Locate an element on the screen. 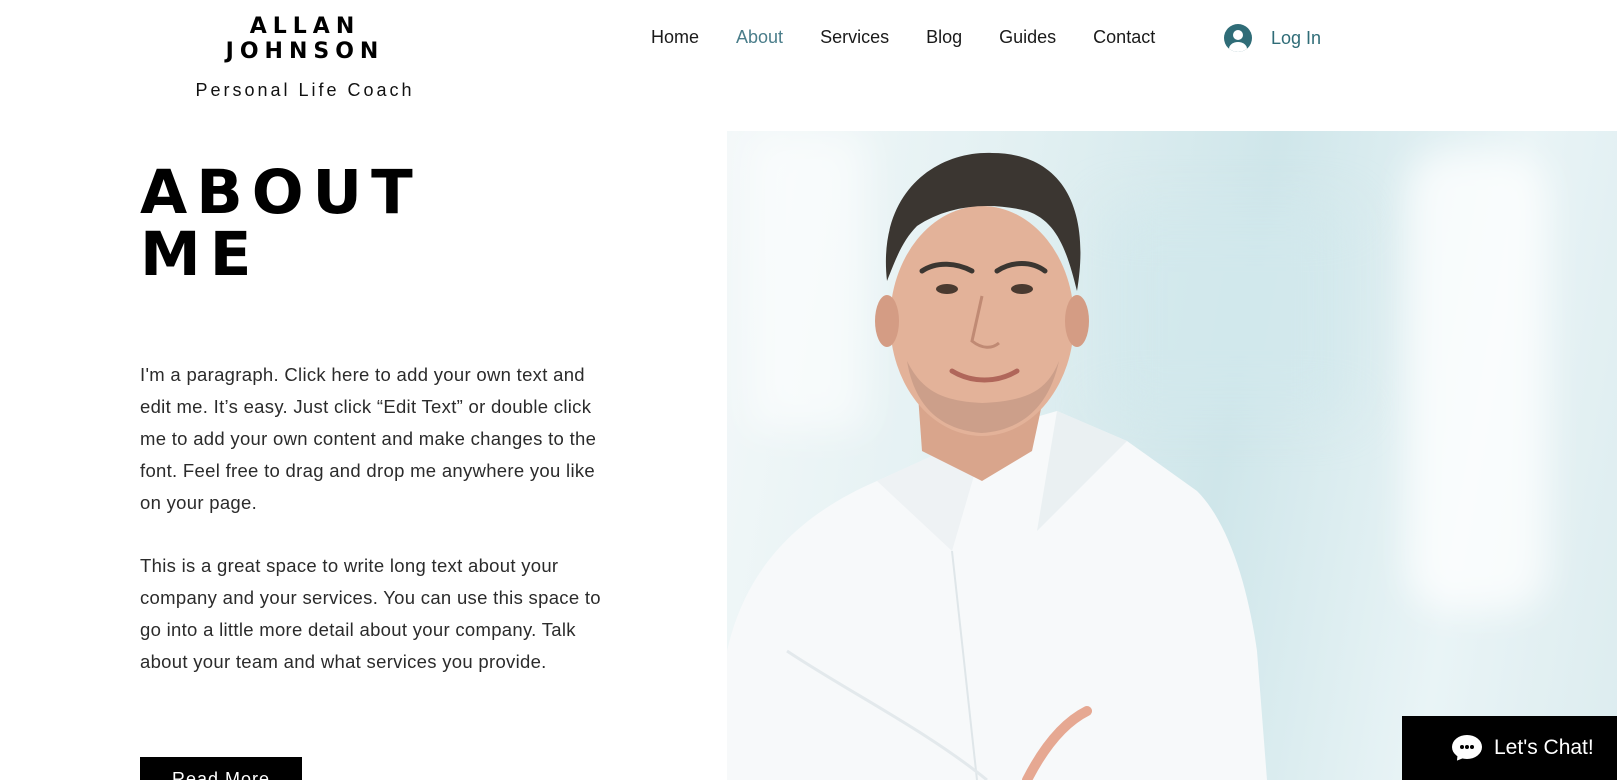  heading-line-2: ME is located at coordinates (200, 254).